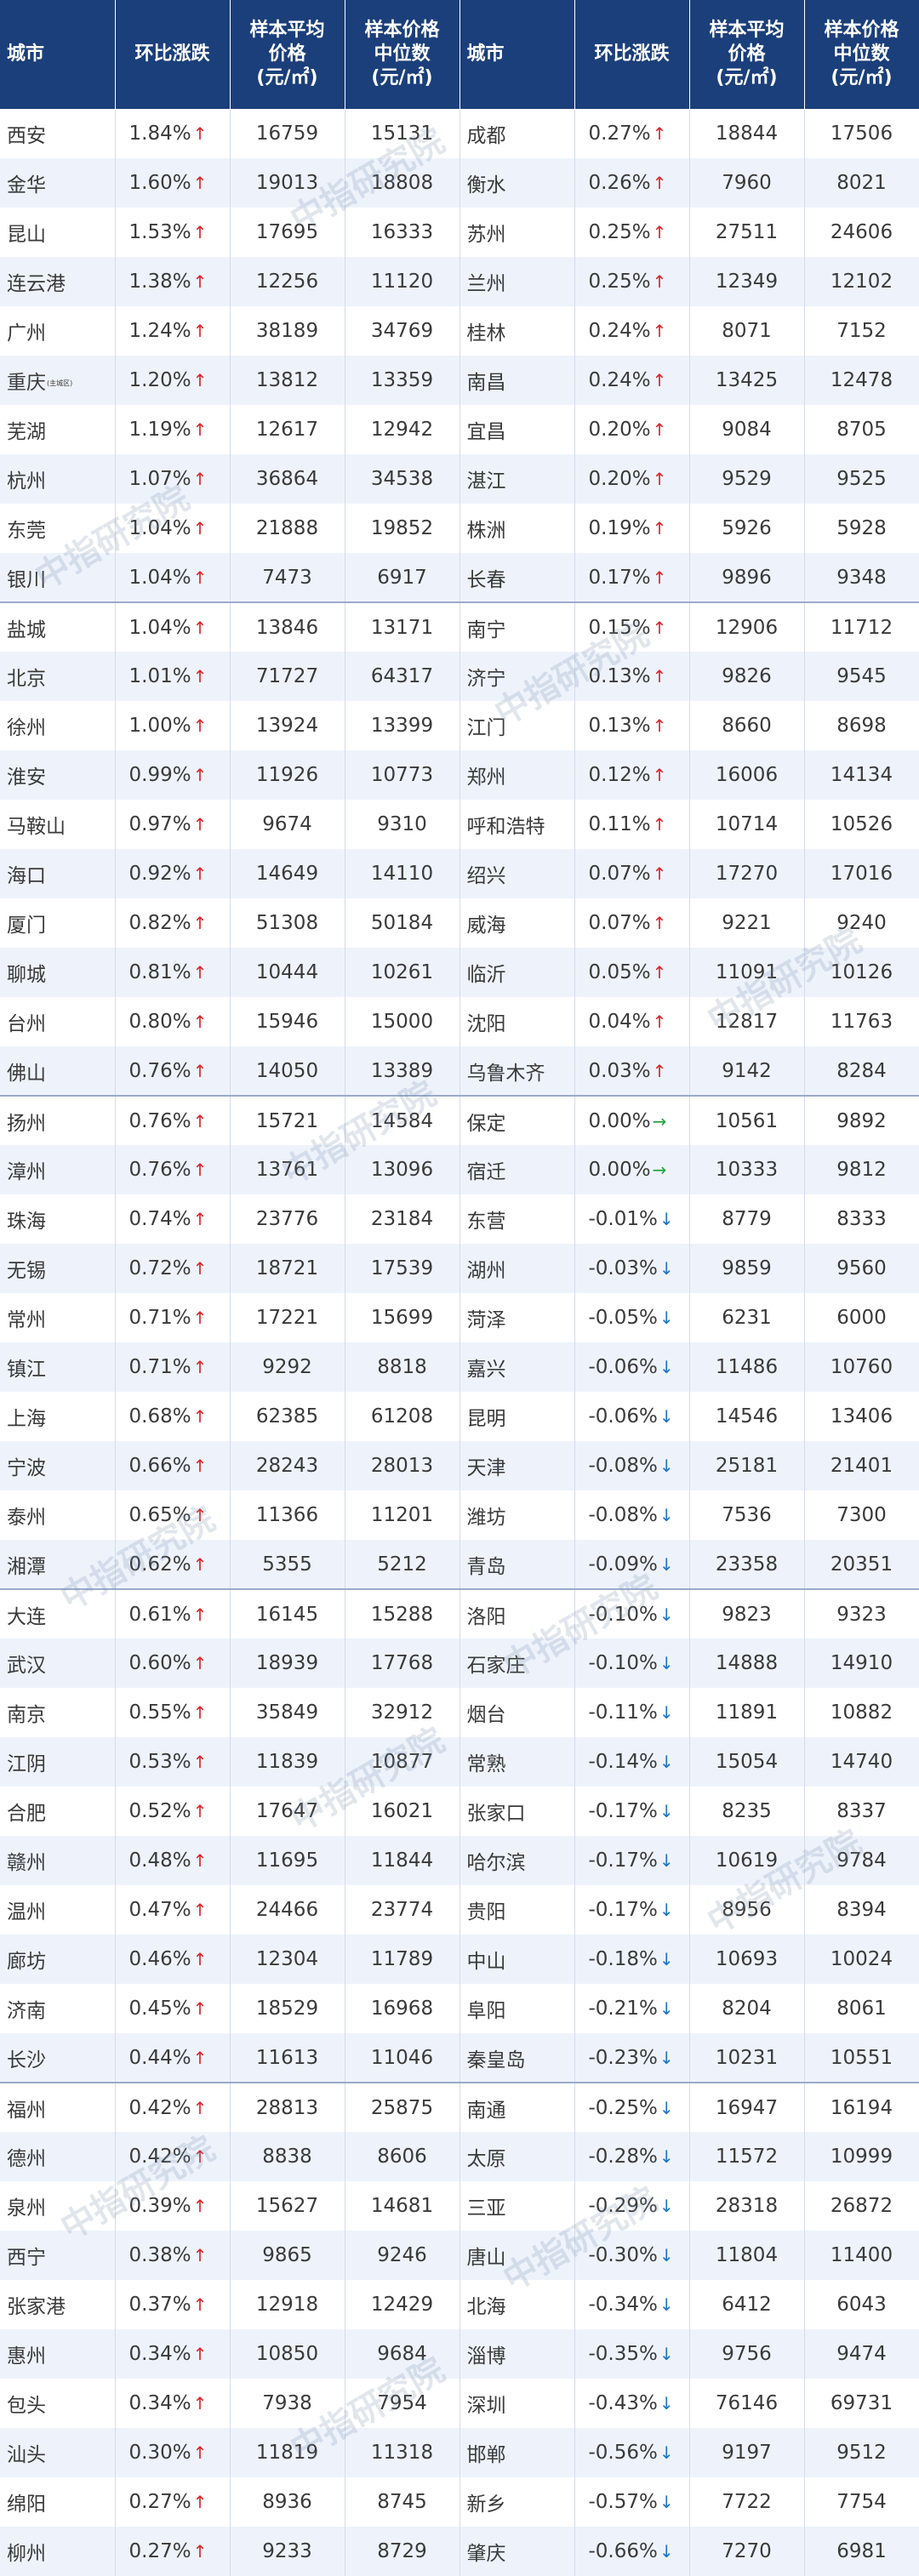  Describe the element at coordinates (58, 1417) in the screenshot. I see `city-cell: 上海` at that location.